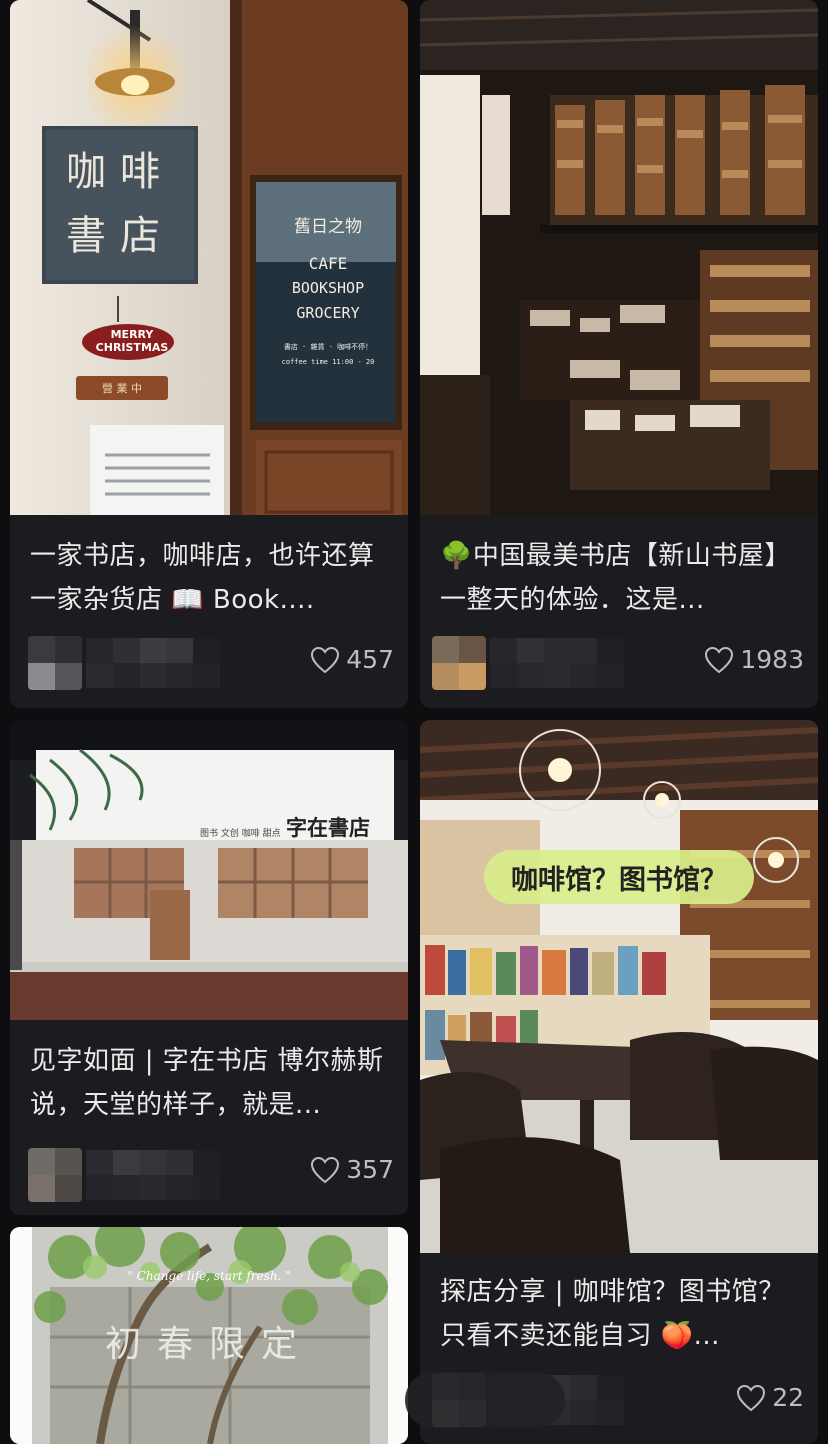 The image size is (828, 1444). I want to click on store-sign-sub: 图书 文创 咖啡 甜点, so click(240, 834).